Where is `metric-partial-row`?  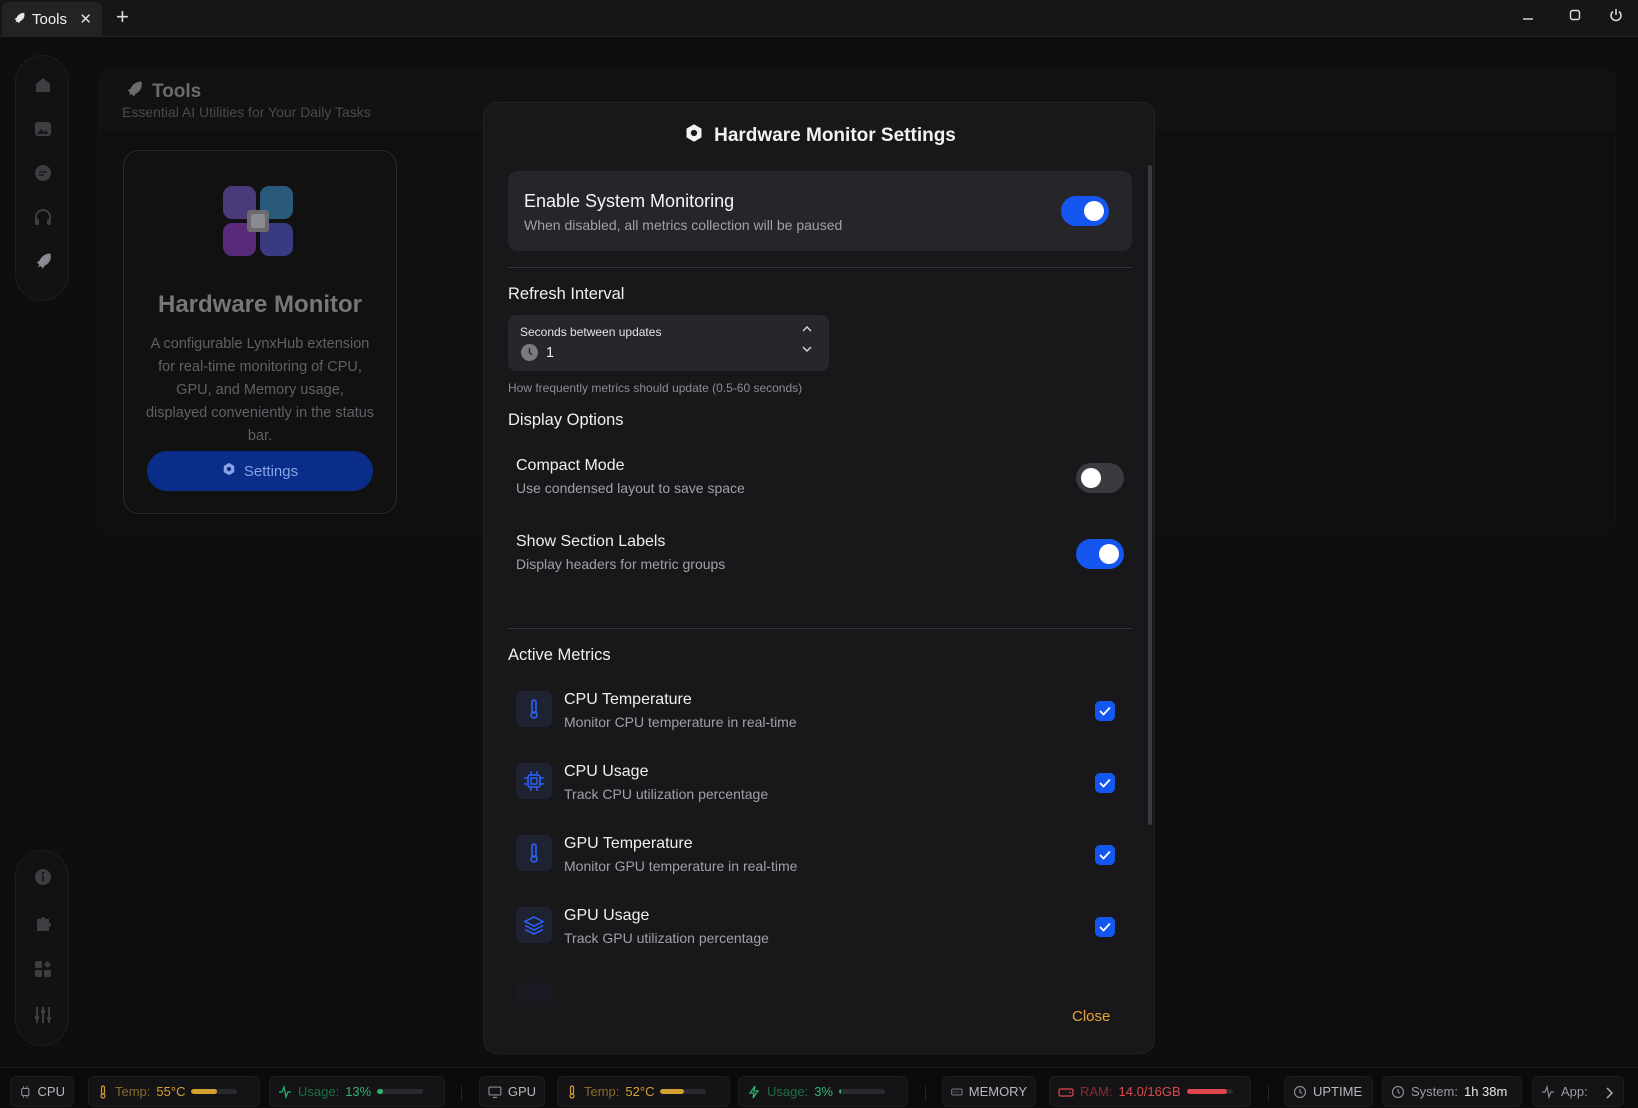
metric-partial-row is located at coordinates (816, 991).